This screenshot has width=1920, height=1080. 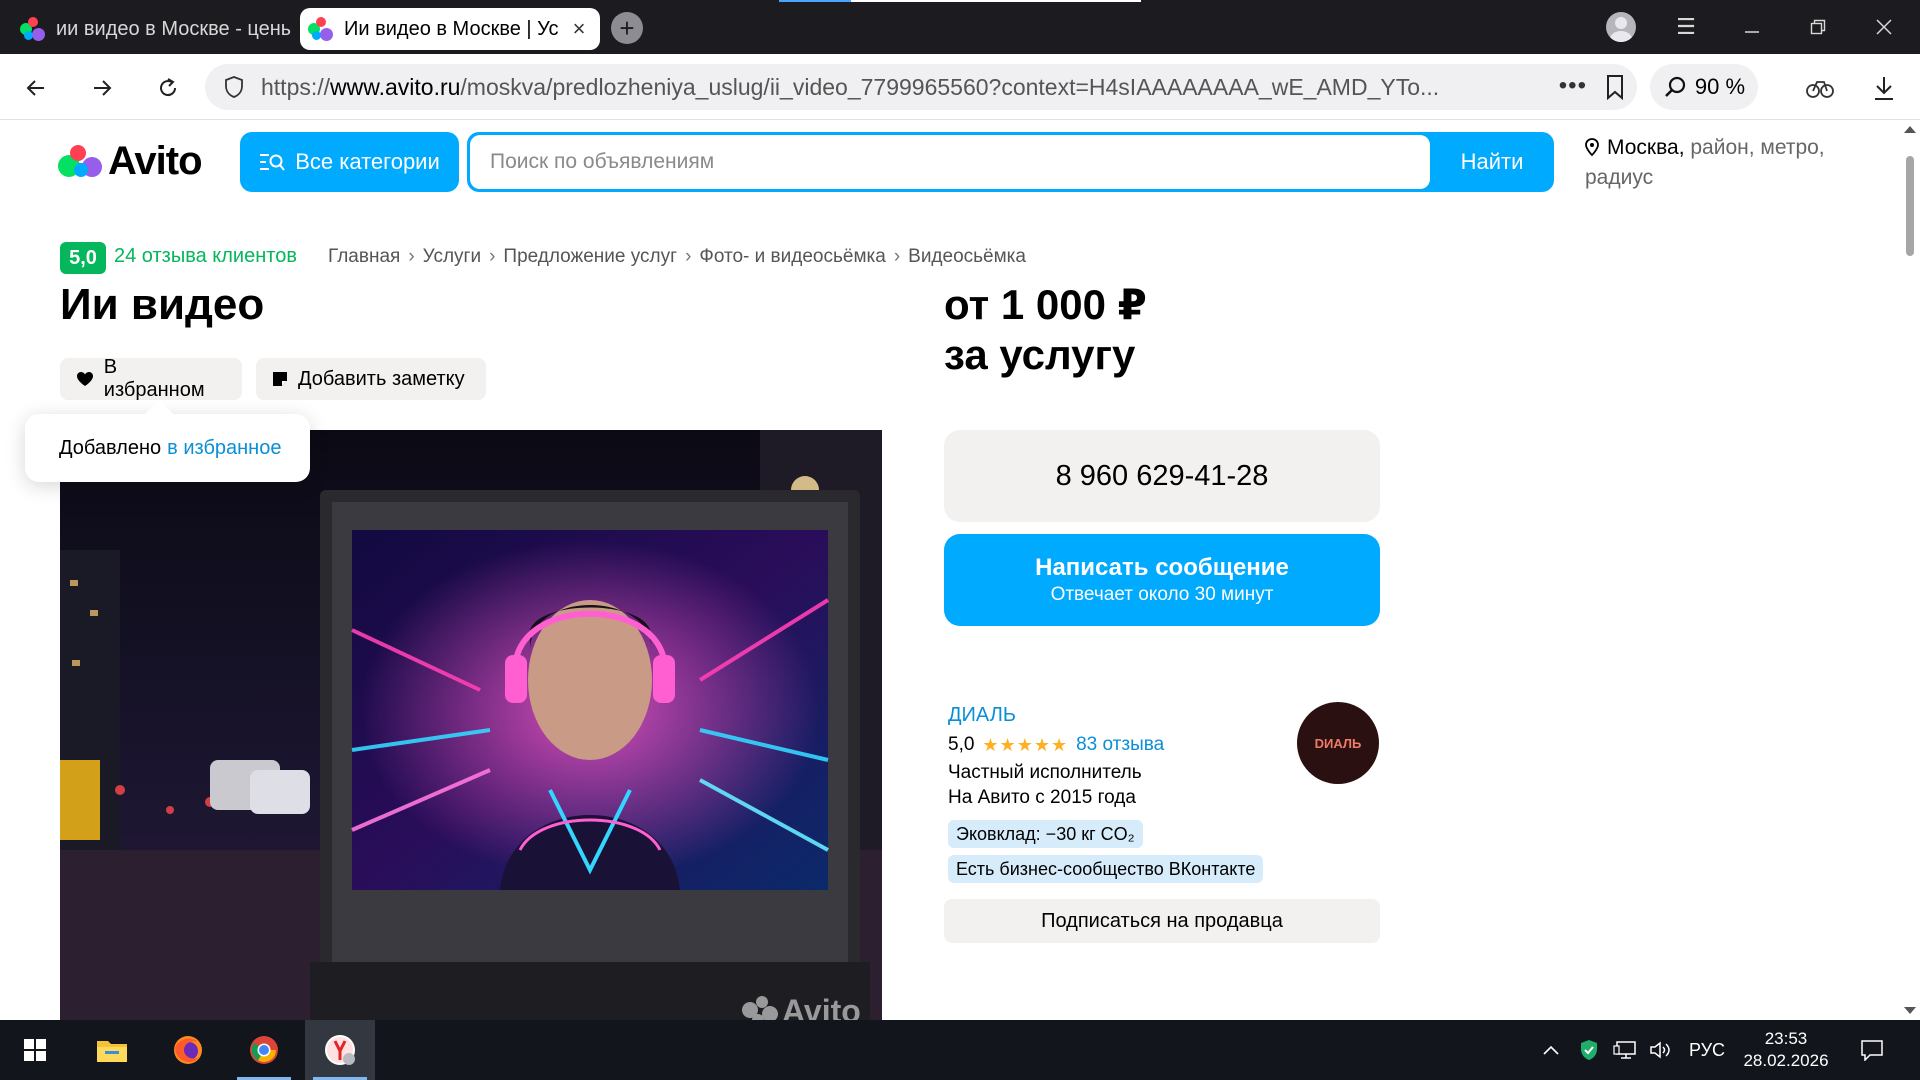 I want to click on scroll-down-icon, so click(x=1910, y=1010).